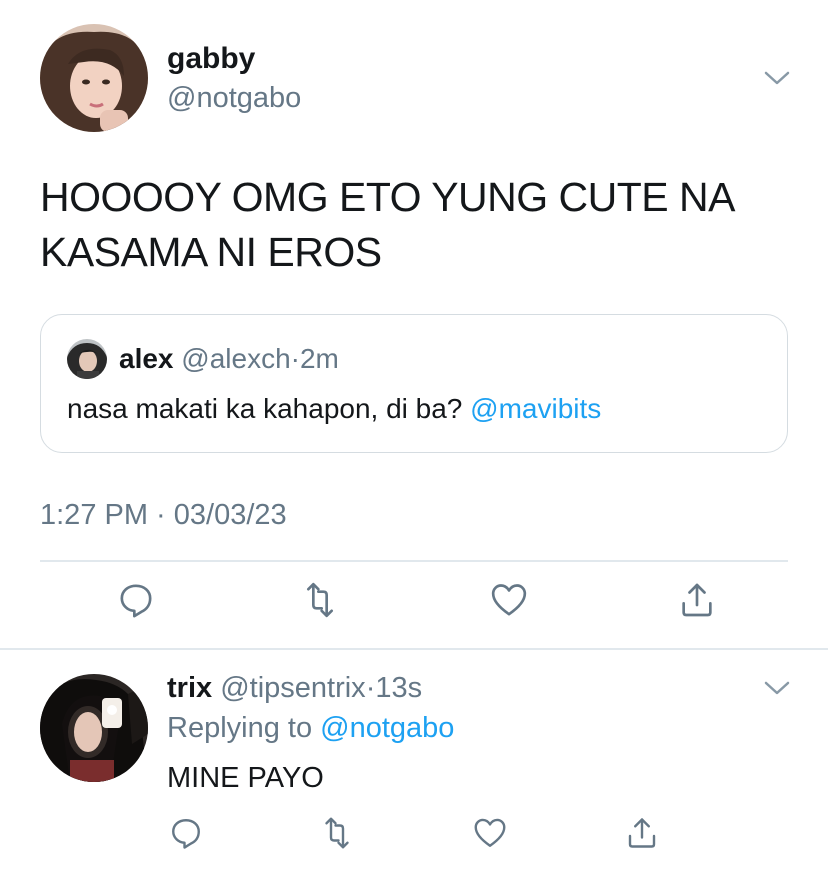 Image resolution: width=828 pixels, height=871 pixels. I want to click on relative-time: 2m, so click(319, 358).